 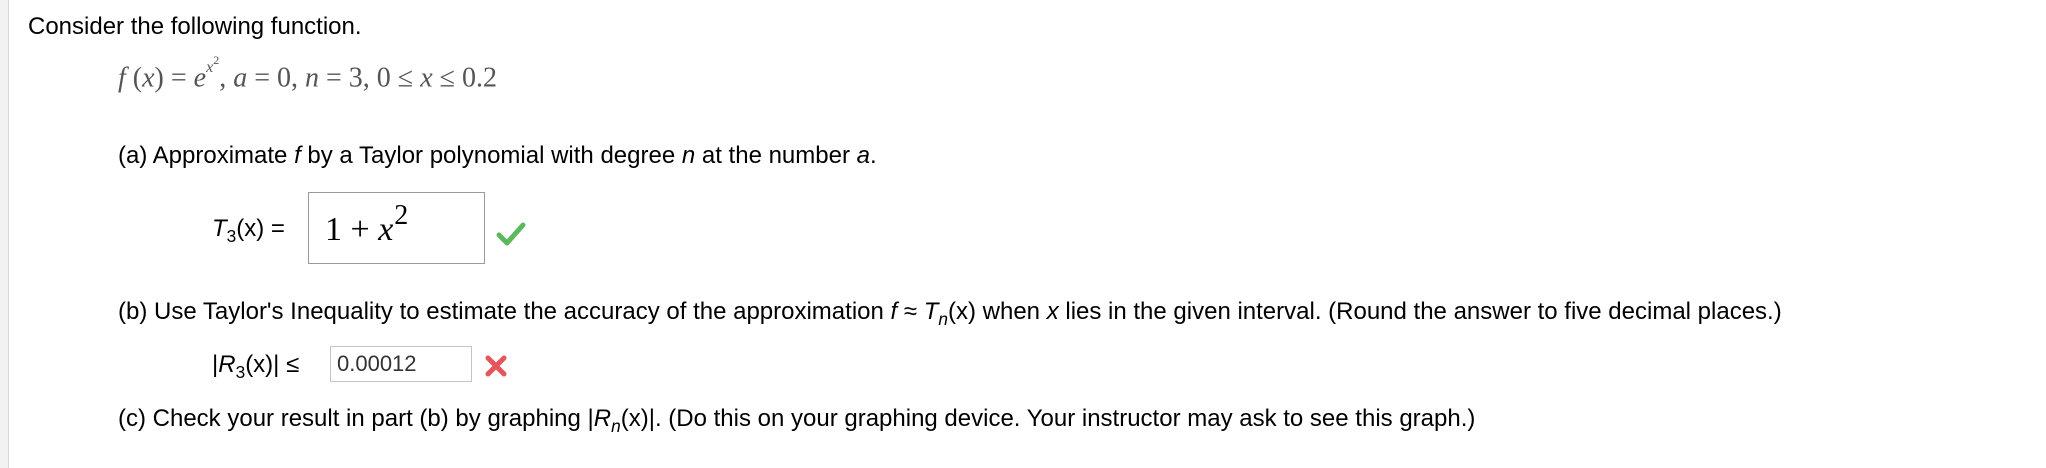 I want to click on incorrect-x-icon, so click(x=496, y=366).